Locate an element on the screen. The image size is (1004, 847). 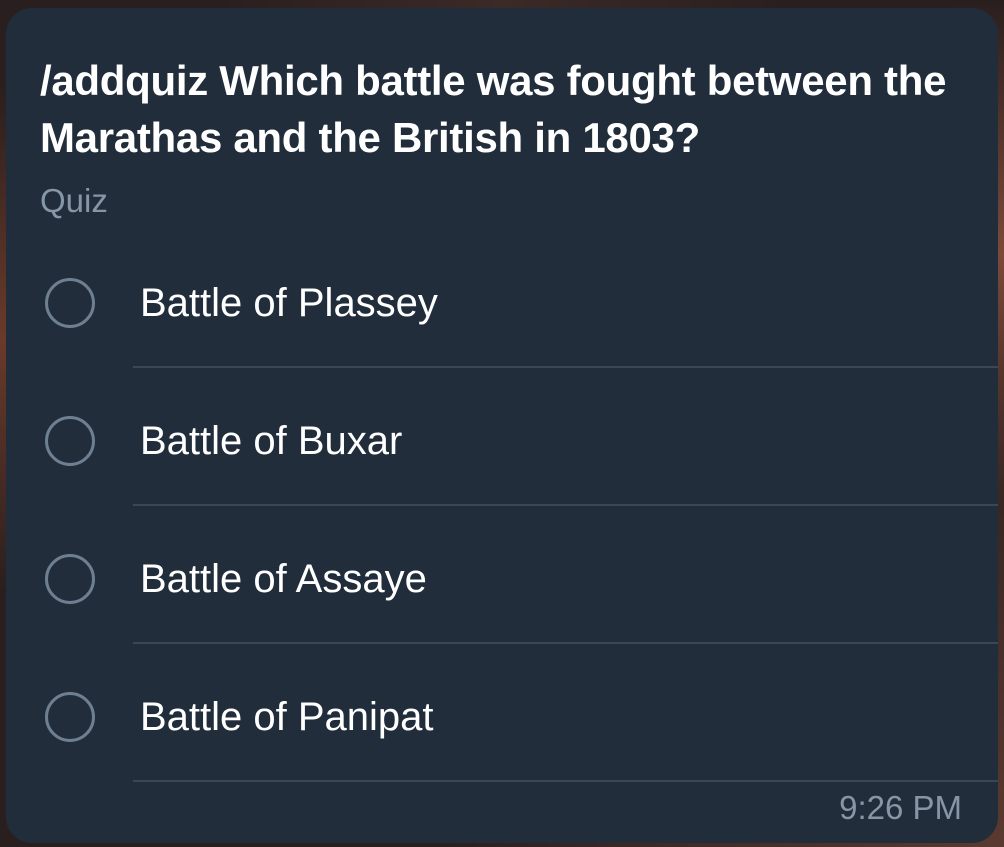
quiz-option-label: Battle of Buxar is located at coordinates (271, 441).